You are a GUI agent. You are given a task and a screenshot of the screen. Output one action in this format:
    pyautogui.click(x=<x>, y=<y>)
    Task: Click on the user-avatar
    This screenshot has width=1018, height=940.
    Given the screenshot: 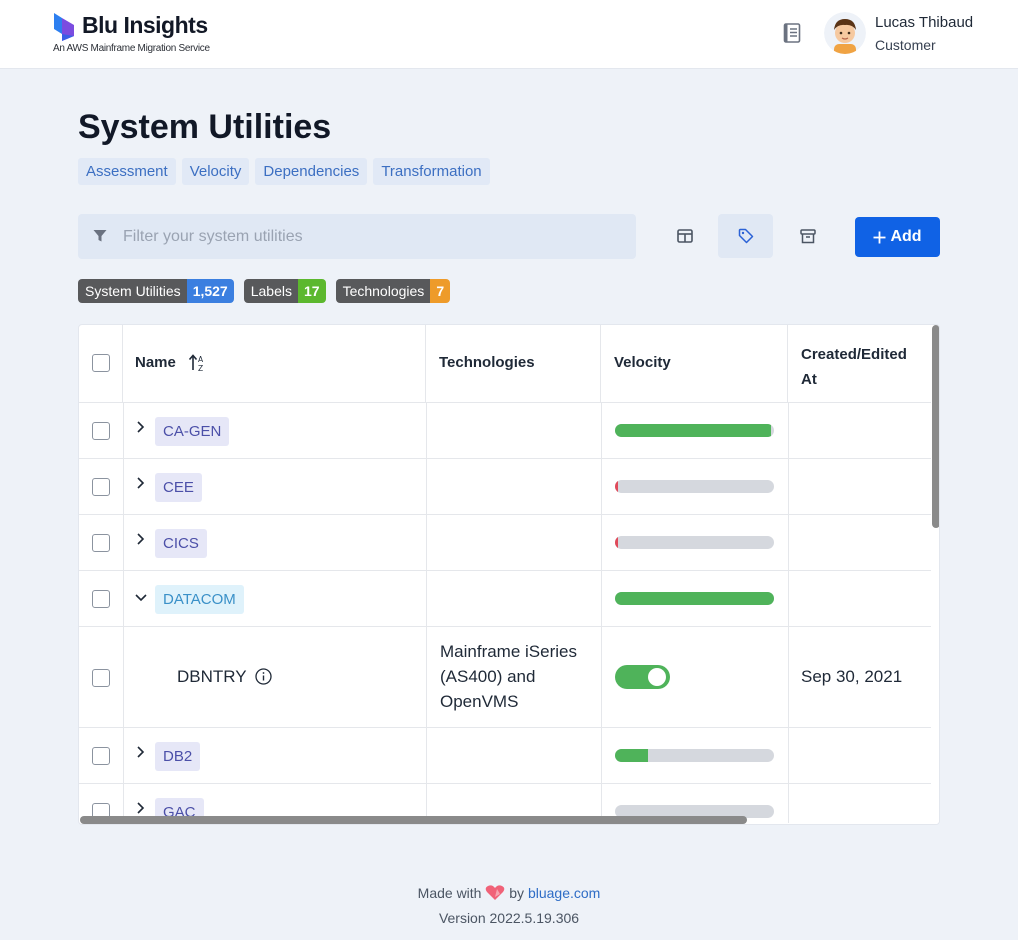 What is the action you would take?
    pyautogui.click(x=845, y=33)
    